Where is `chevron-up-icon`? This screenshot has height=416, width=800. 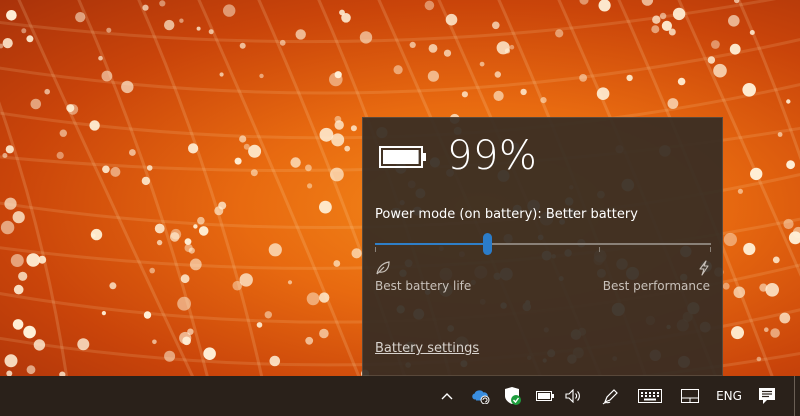 chevron-up-icon is located at coordinates (447, 396).